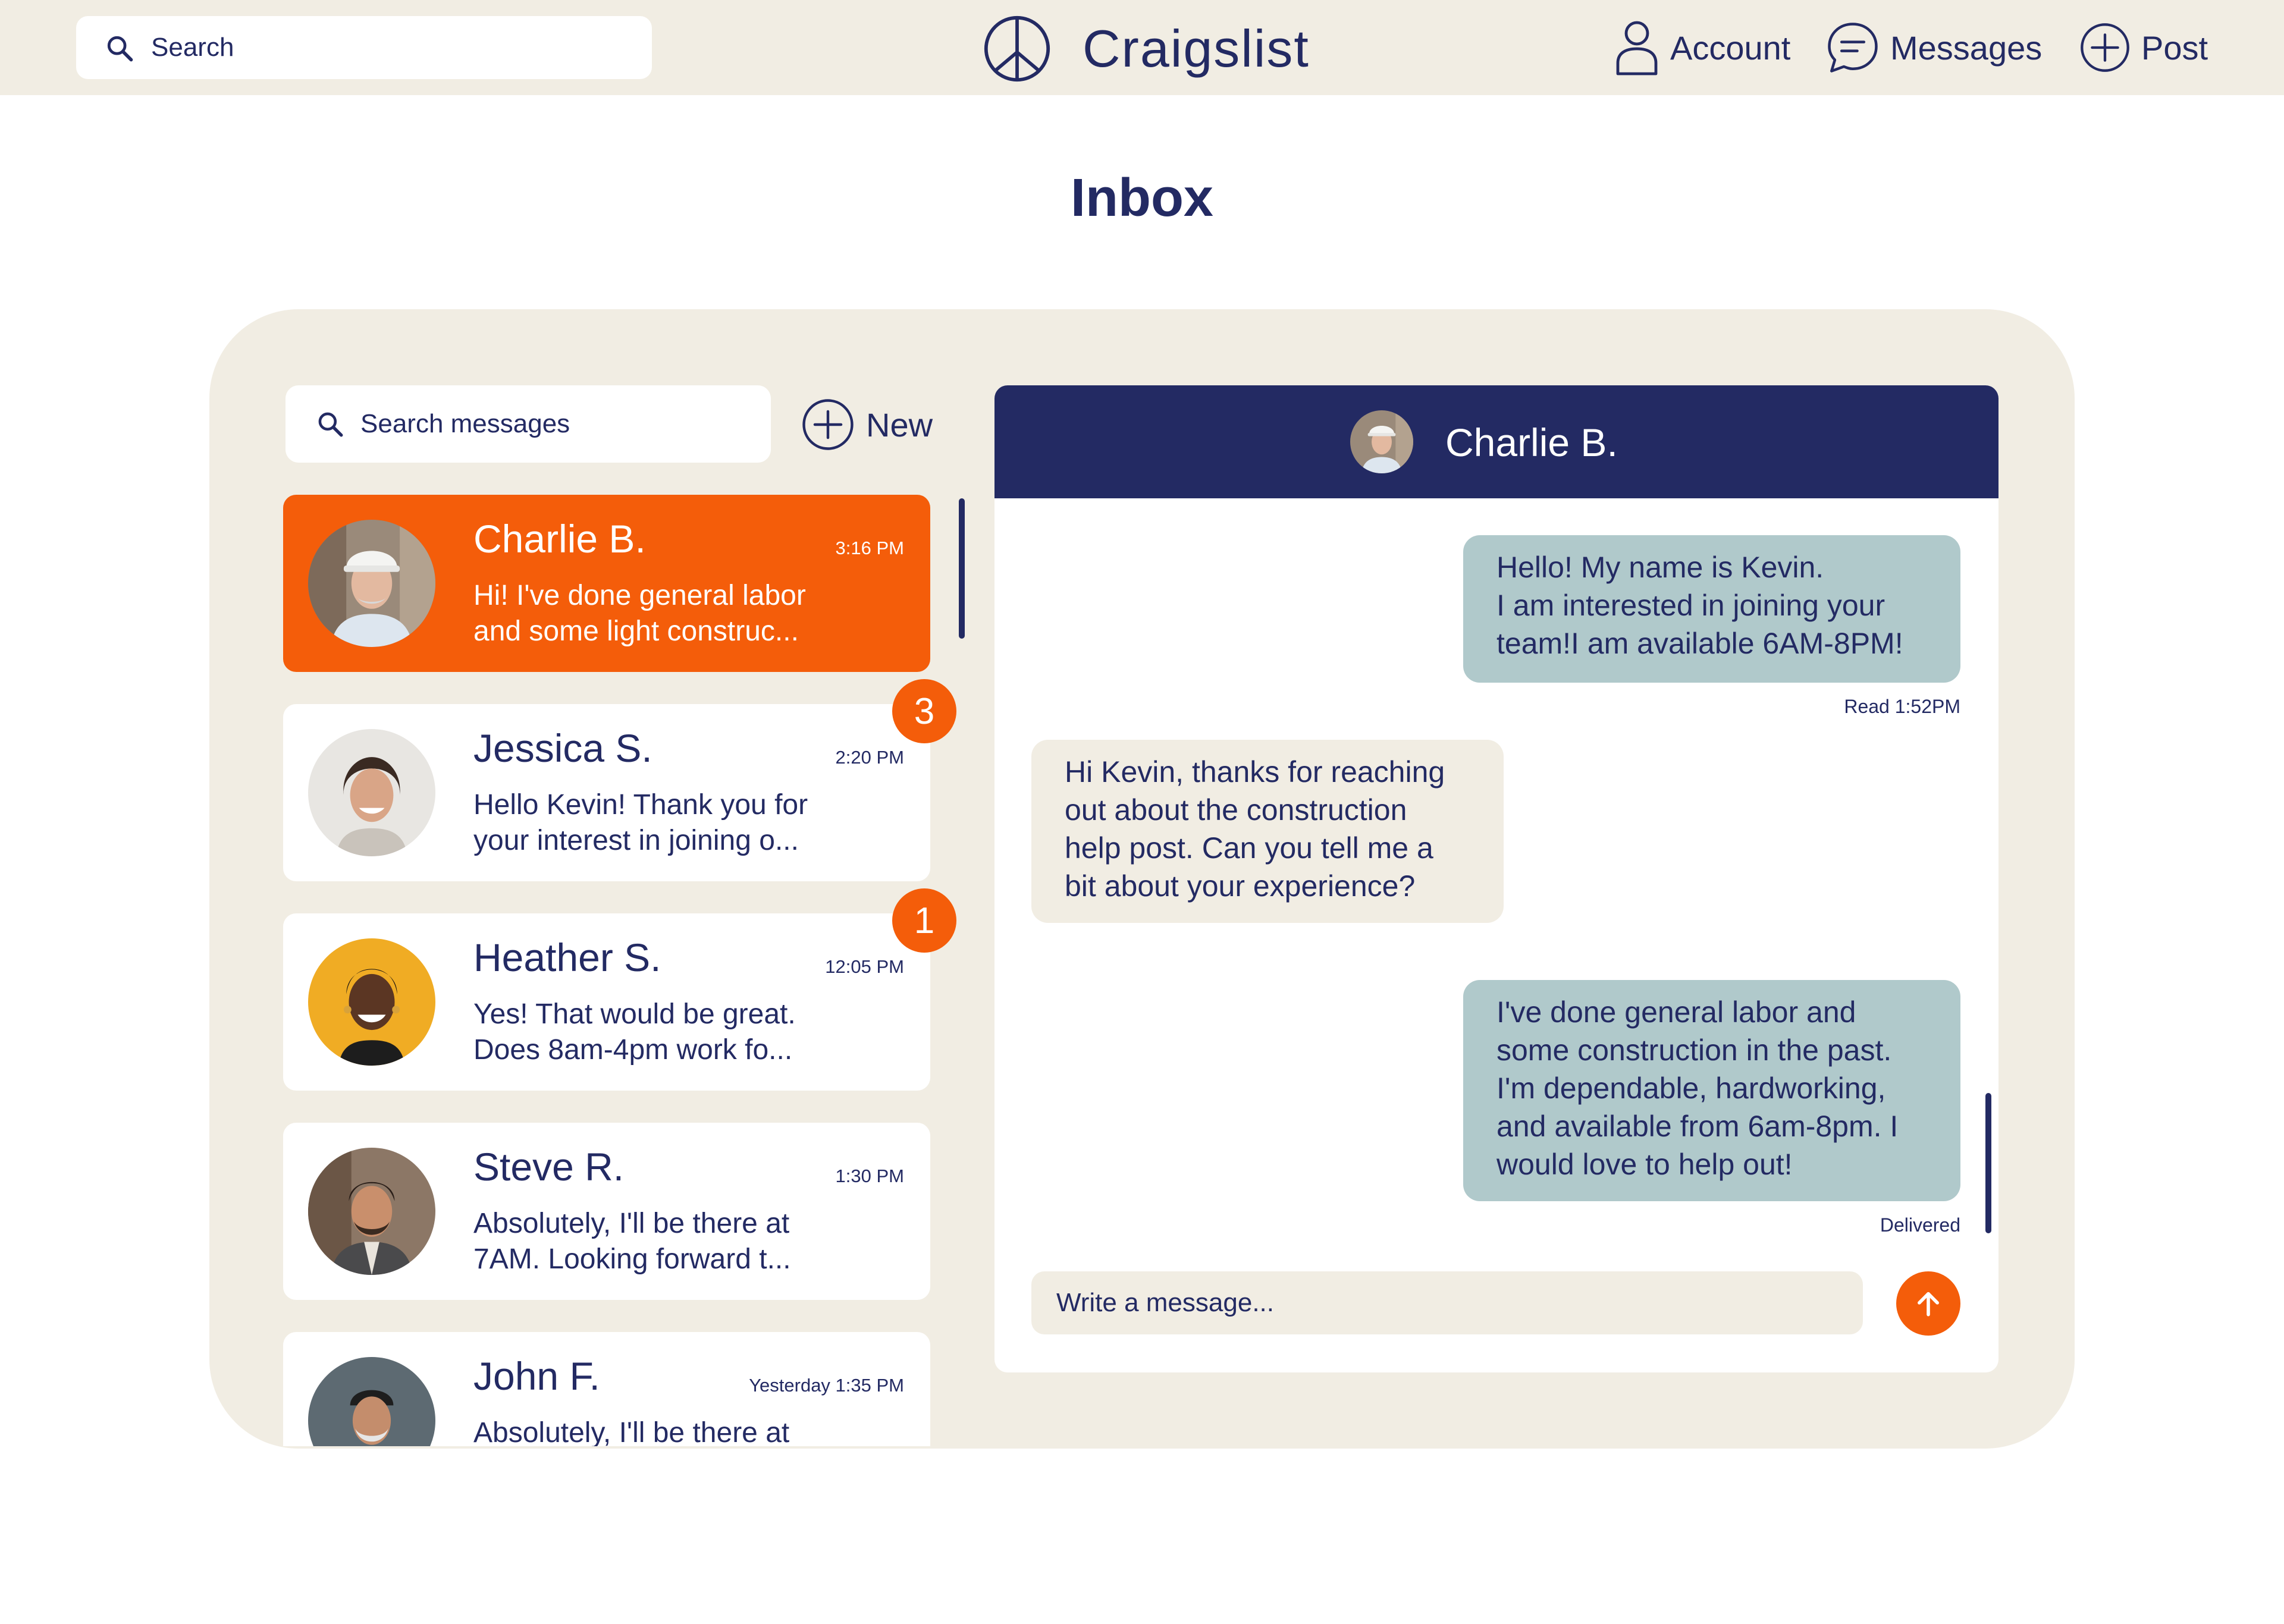 The image size is (2284, 1624). I want to click on chat-bubble-icon, so click(1853, 48).